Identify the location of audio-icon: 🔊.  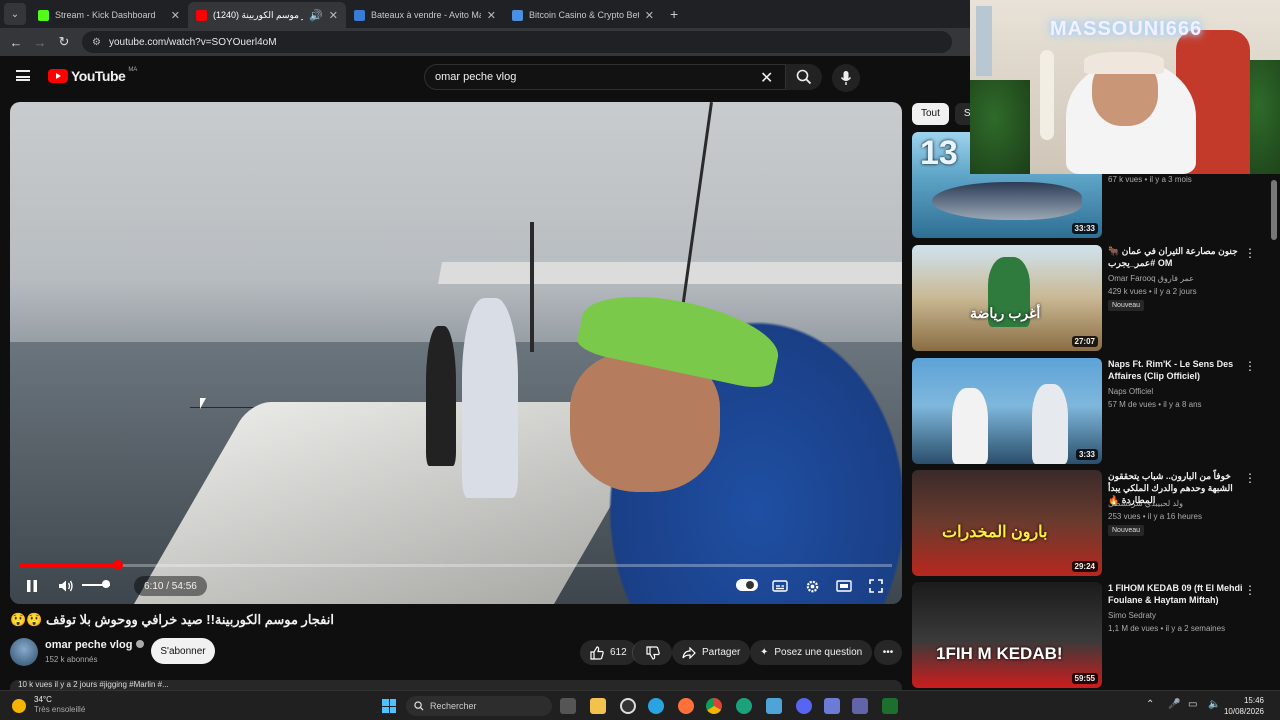
(316, 15).